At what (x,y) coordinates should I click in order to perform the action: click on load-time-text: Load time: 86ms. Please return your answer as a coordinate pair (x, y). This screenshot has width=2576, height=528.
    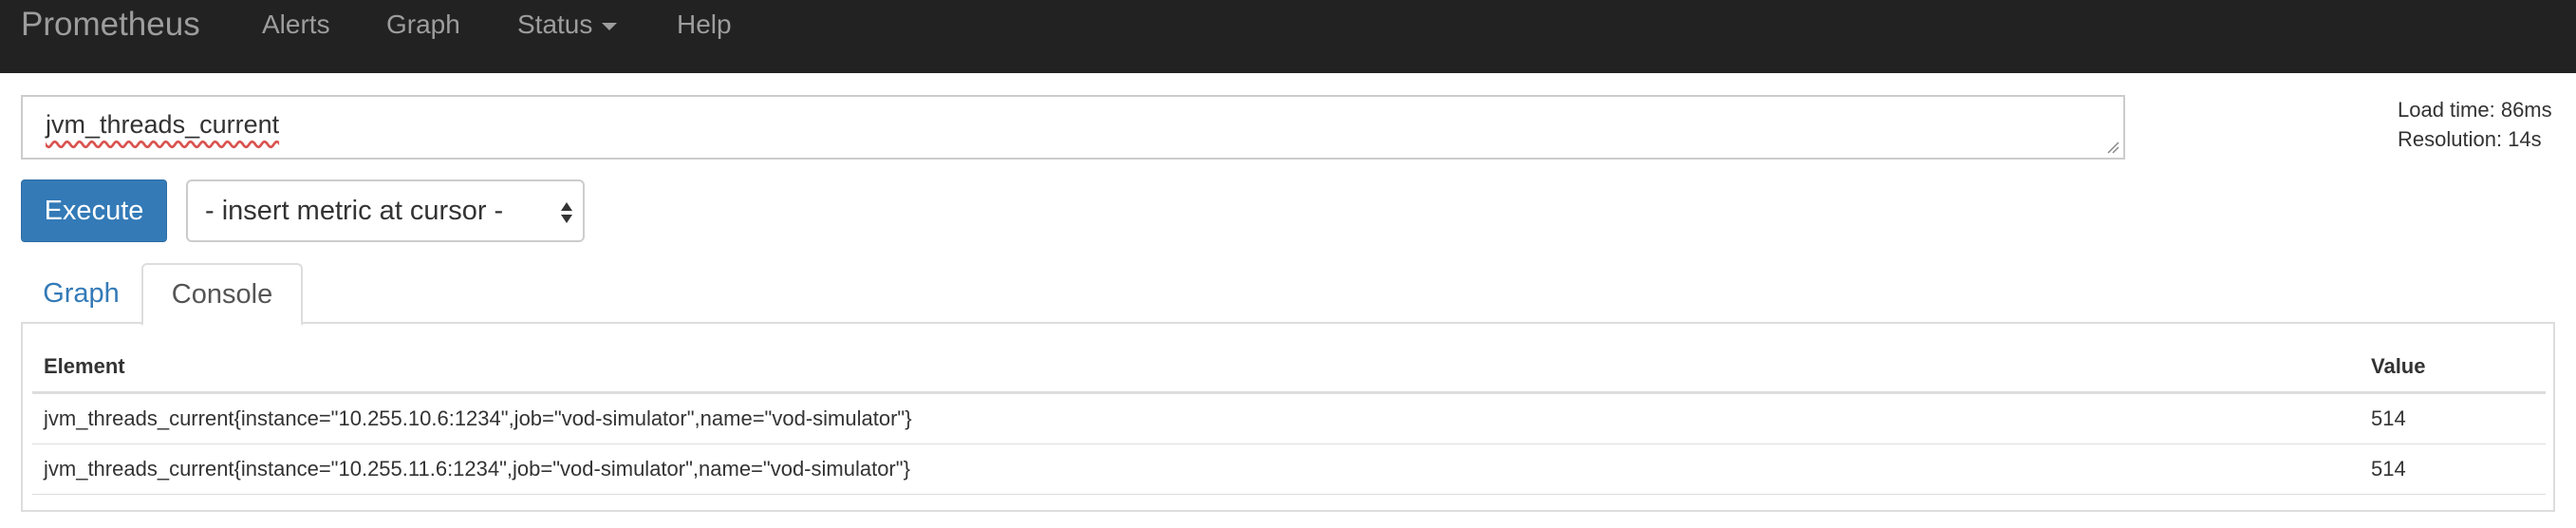
    Looking at the image, I should click on (2475, 110).